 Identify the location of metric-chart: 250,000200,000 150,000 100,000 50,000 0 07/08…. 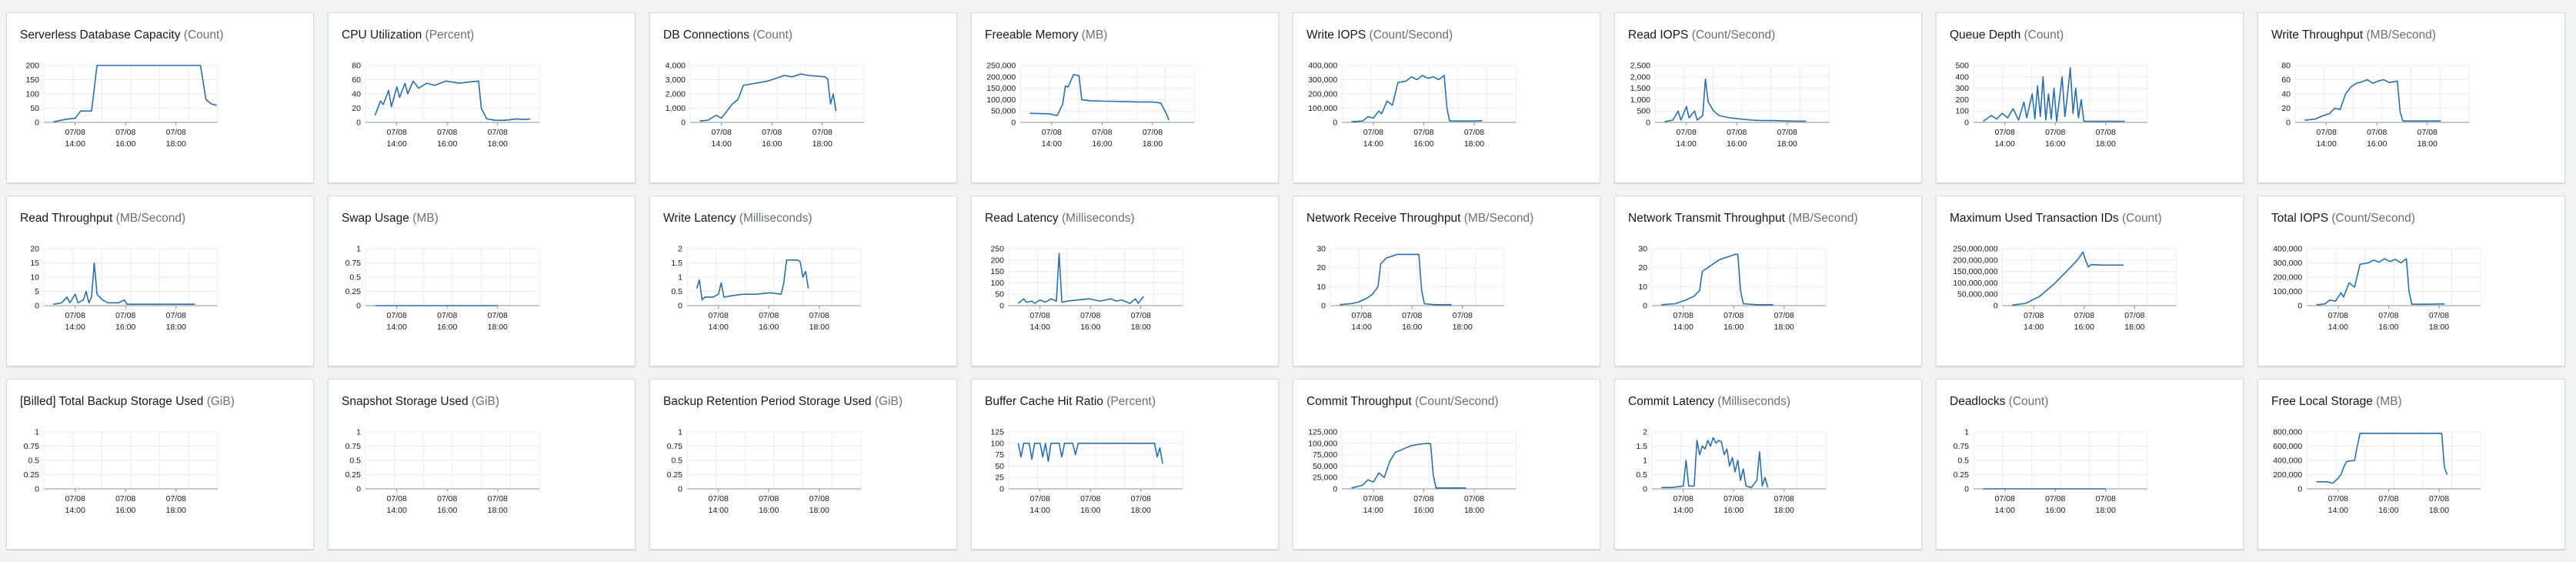
(1125, 98).